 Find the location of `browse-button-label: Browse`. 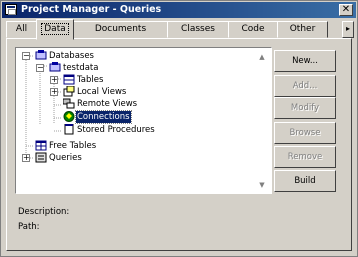

browse-button-label: Browse is located at coordinates (305, 133).